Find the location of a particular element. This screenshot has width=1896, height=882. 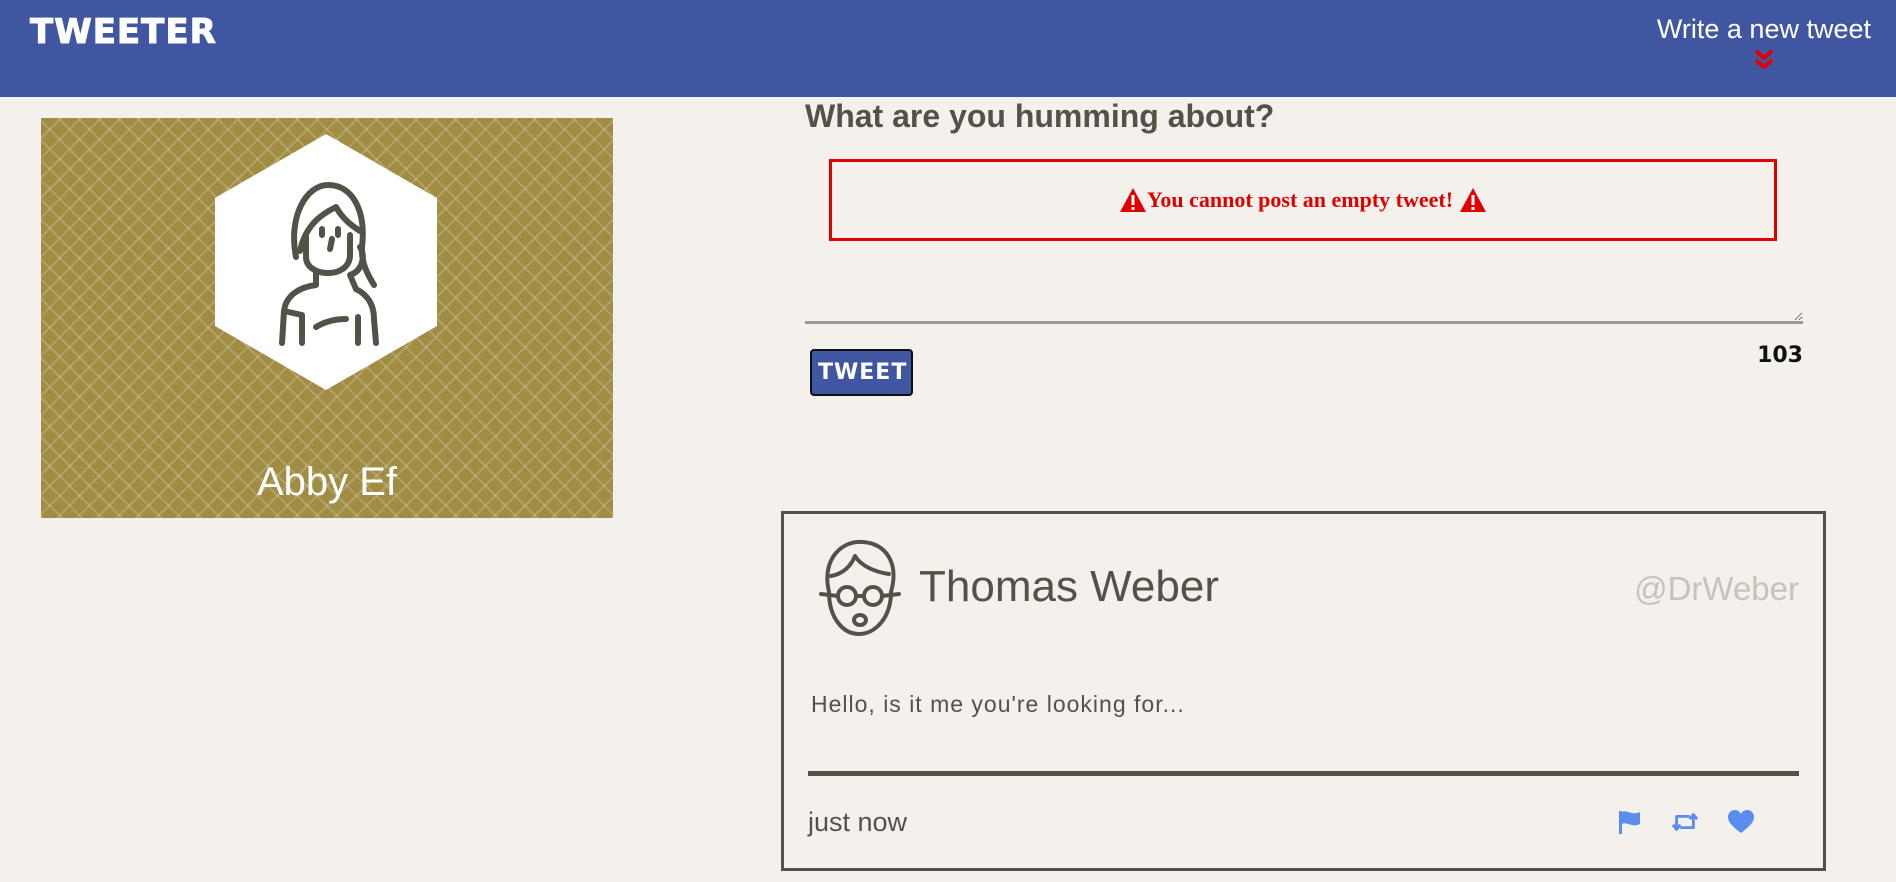

tweet-textarea is located at coordinates (1304, 290).